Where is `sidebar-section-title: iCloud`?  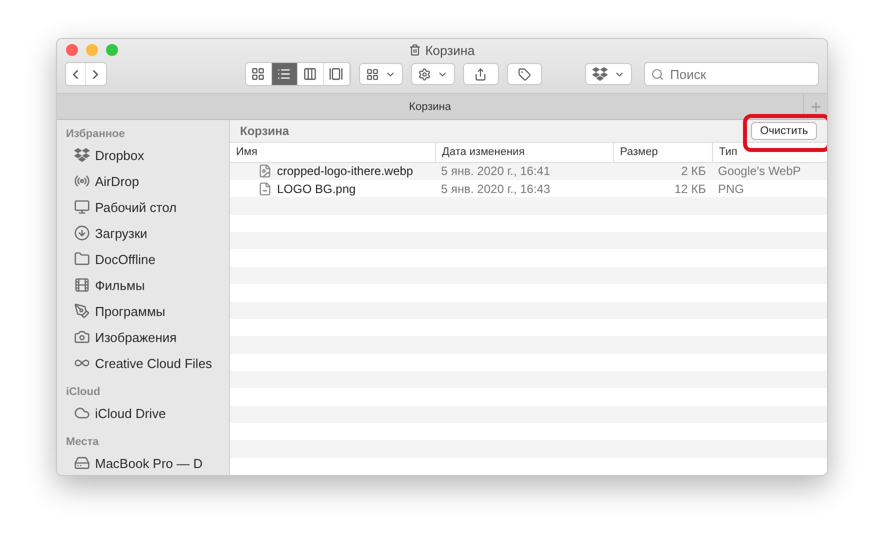
sidebar-section-title: iCloud is located at coordinates (84, 392).